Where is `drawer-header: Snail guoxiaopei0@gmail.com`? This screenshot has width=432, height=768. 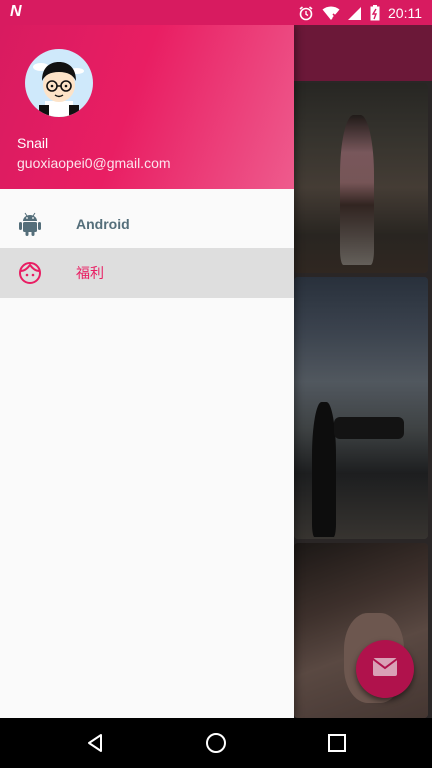 drawer-header: Snail guoxiaopei0@gmail.com is located at coordinates (147, 107).